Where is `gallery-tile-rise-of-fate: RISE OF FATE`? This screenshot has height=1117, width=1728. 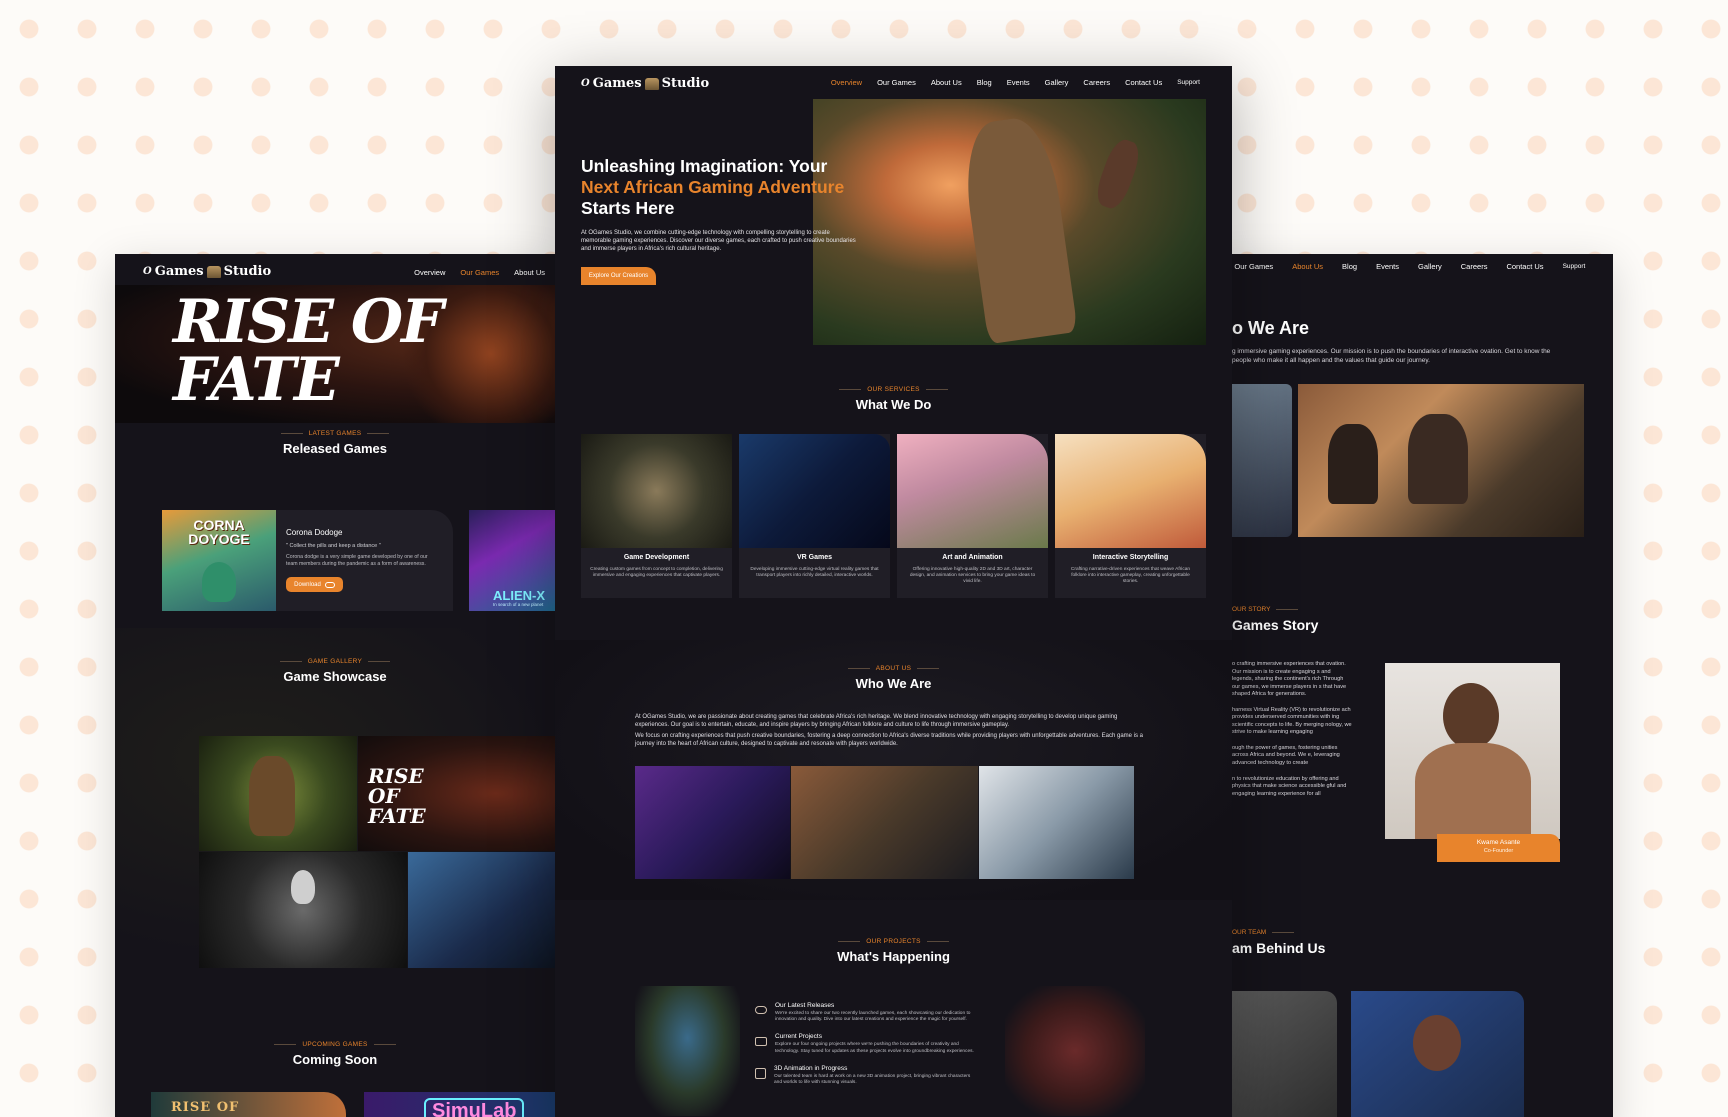 gallery-tile-rise-of-fate: RISE OF FATE is located at coordinates (456, 793).